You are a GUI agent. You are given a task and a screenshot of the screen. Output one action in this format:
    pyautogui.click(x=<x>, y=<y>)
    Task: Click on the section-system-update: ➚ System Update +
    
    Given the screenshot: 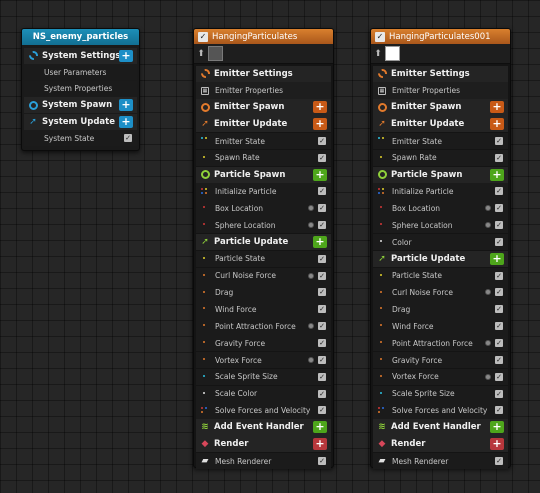 What is the action you would take?
    pyautogui.click(x=80, y=121)
    